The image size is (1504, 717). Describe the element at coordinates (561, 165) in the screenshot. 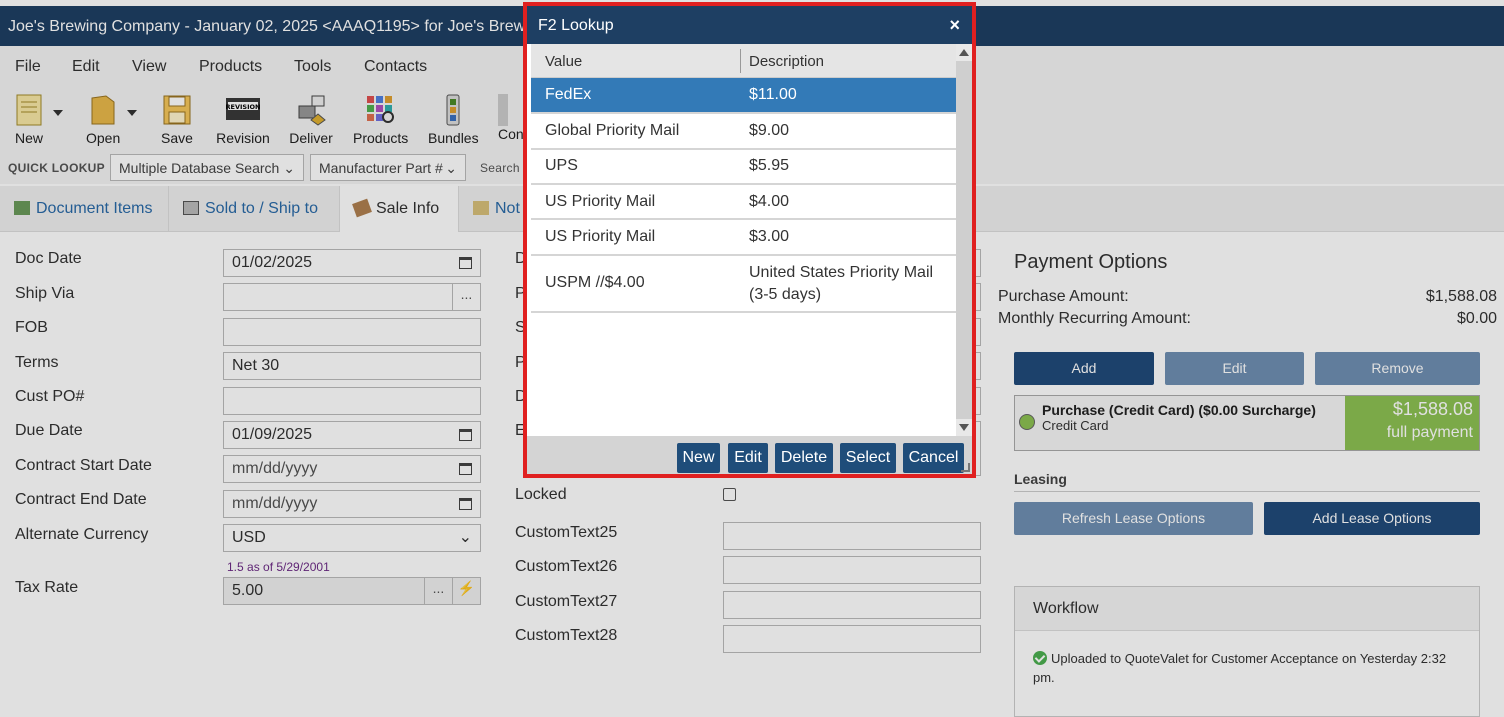

I see `row-value: UPS` at that location.